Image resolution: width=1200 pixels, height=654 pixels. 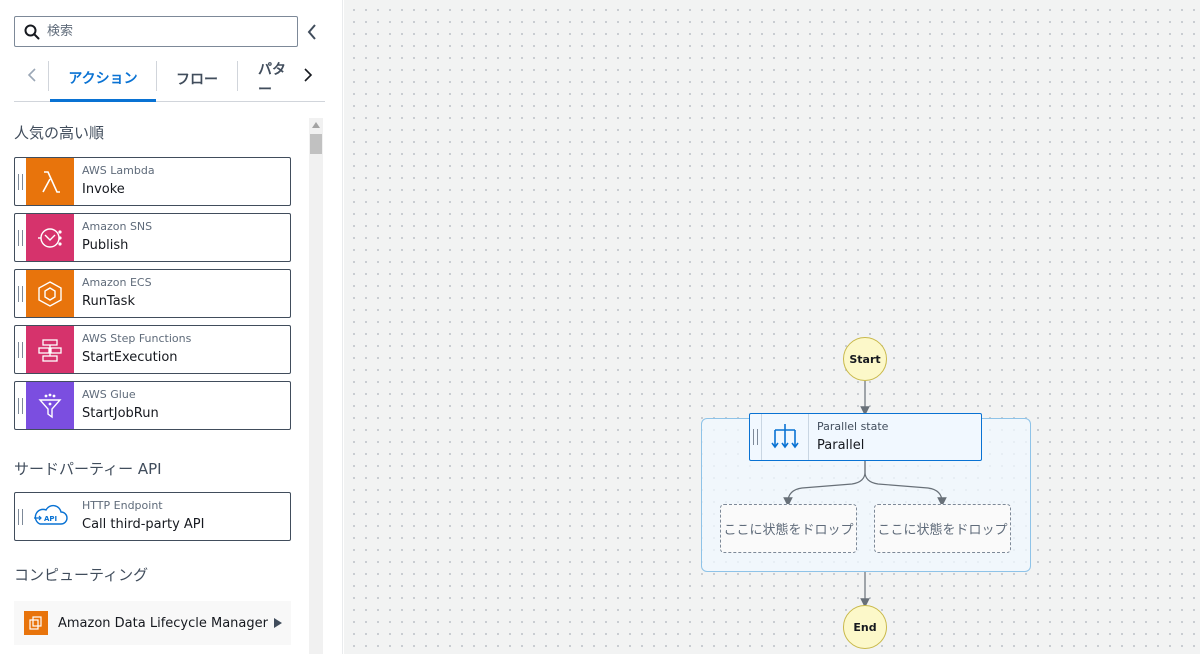 I want to click on tab-scroll-right-button, so click(x=308, y=75).